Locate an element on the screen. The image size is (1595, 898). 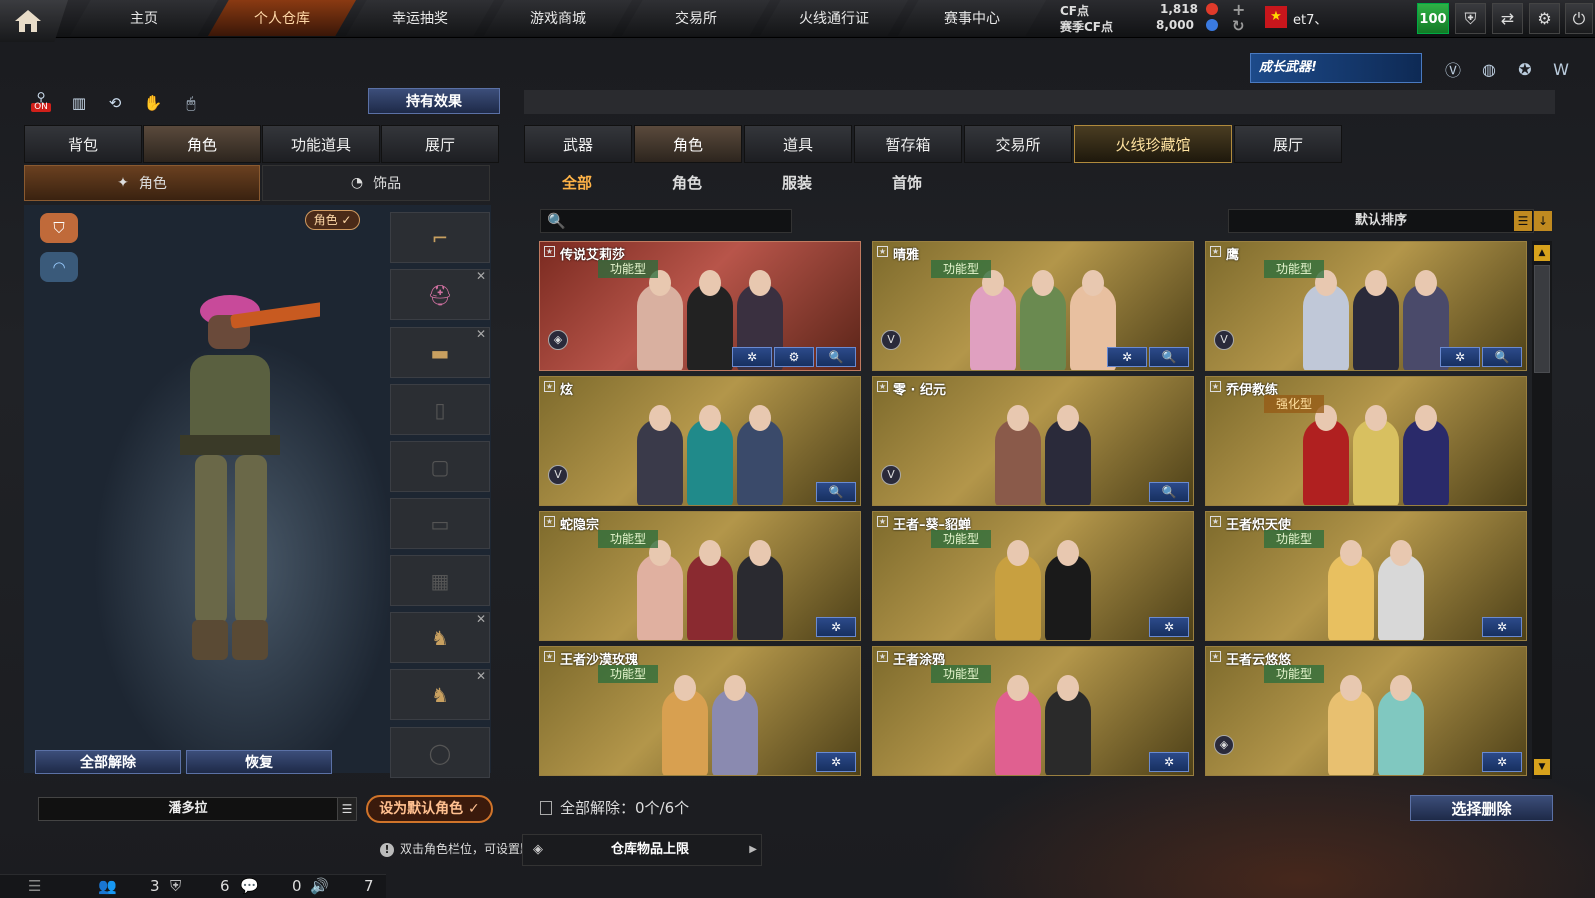
equipment-slot: ▢ is located at coordinates (440, 466).